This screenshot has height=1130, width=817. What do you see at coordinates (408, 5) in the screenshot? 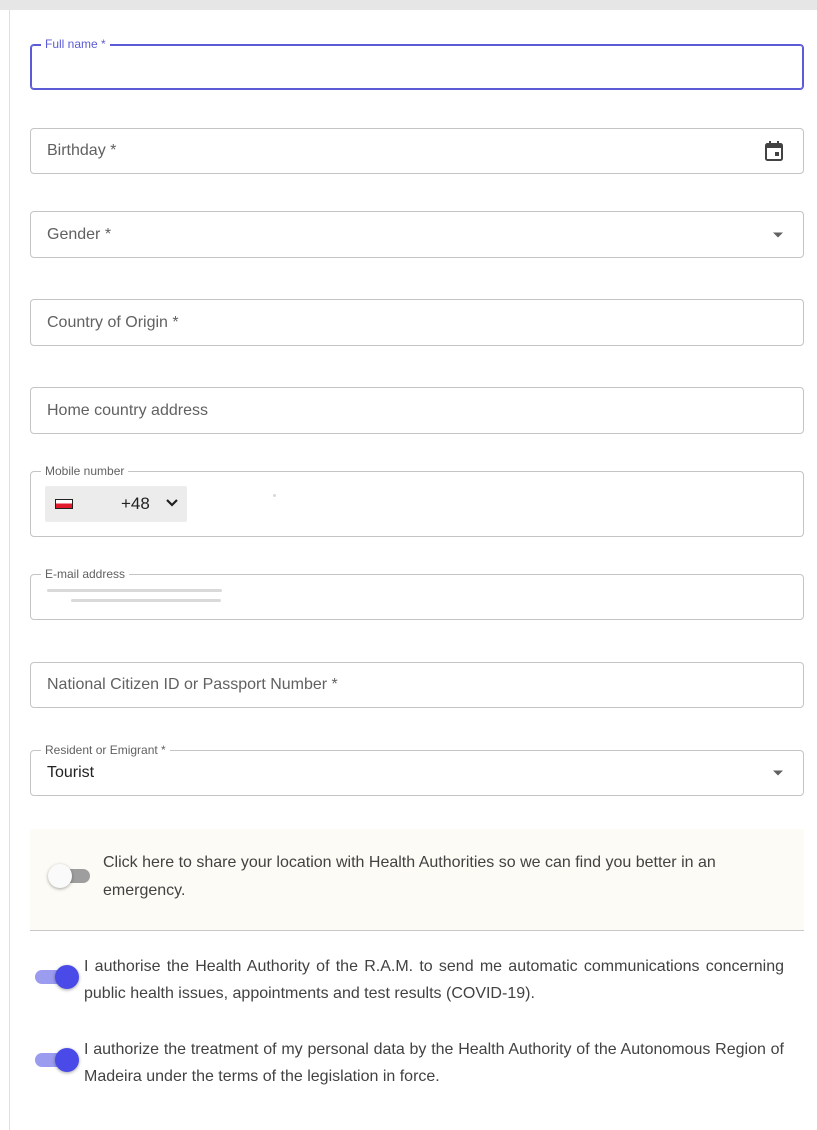
I see `top-bar` at bounding box center [408, 5].